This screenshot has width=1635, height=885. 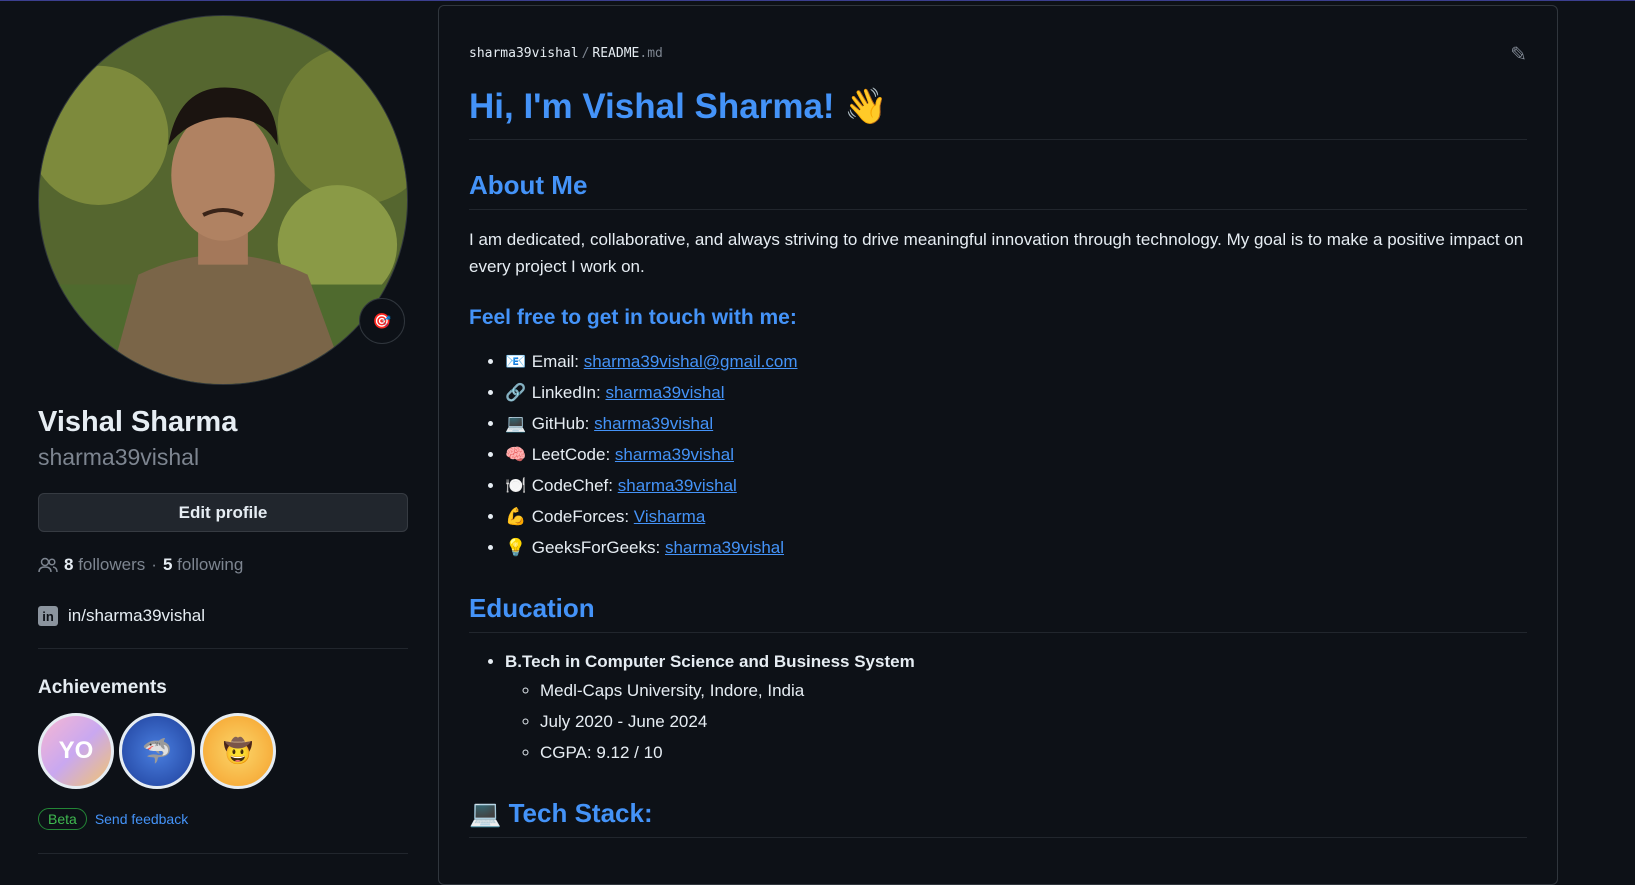 What do you see at coordinates (48, 565) in the screenshot?
I see `people-icon` at bounding box center [48, 565].